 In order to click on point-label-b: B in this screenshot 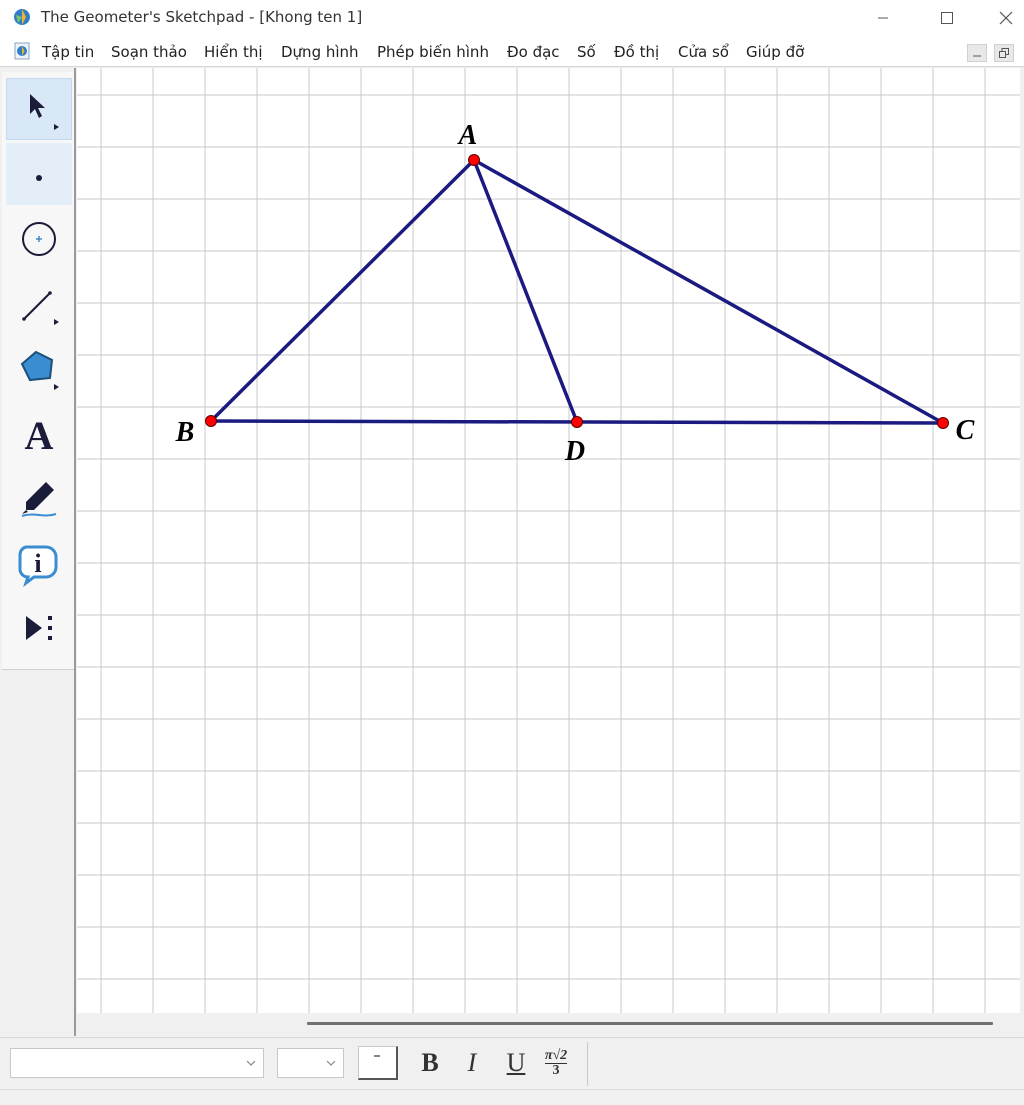, I will do `click(185, 432)`.